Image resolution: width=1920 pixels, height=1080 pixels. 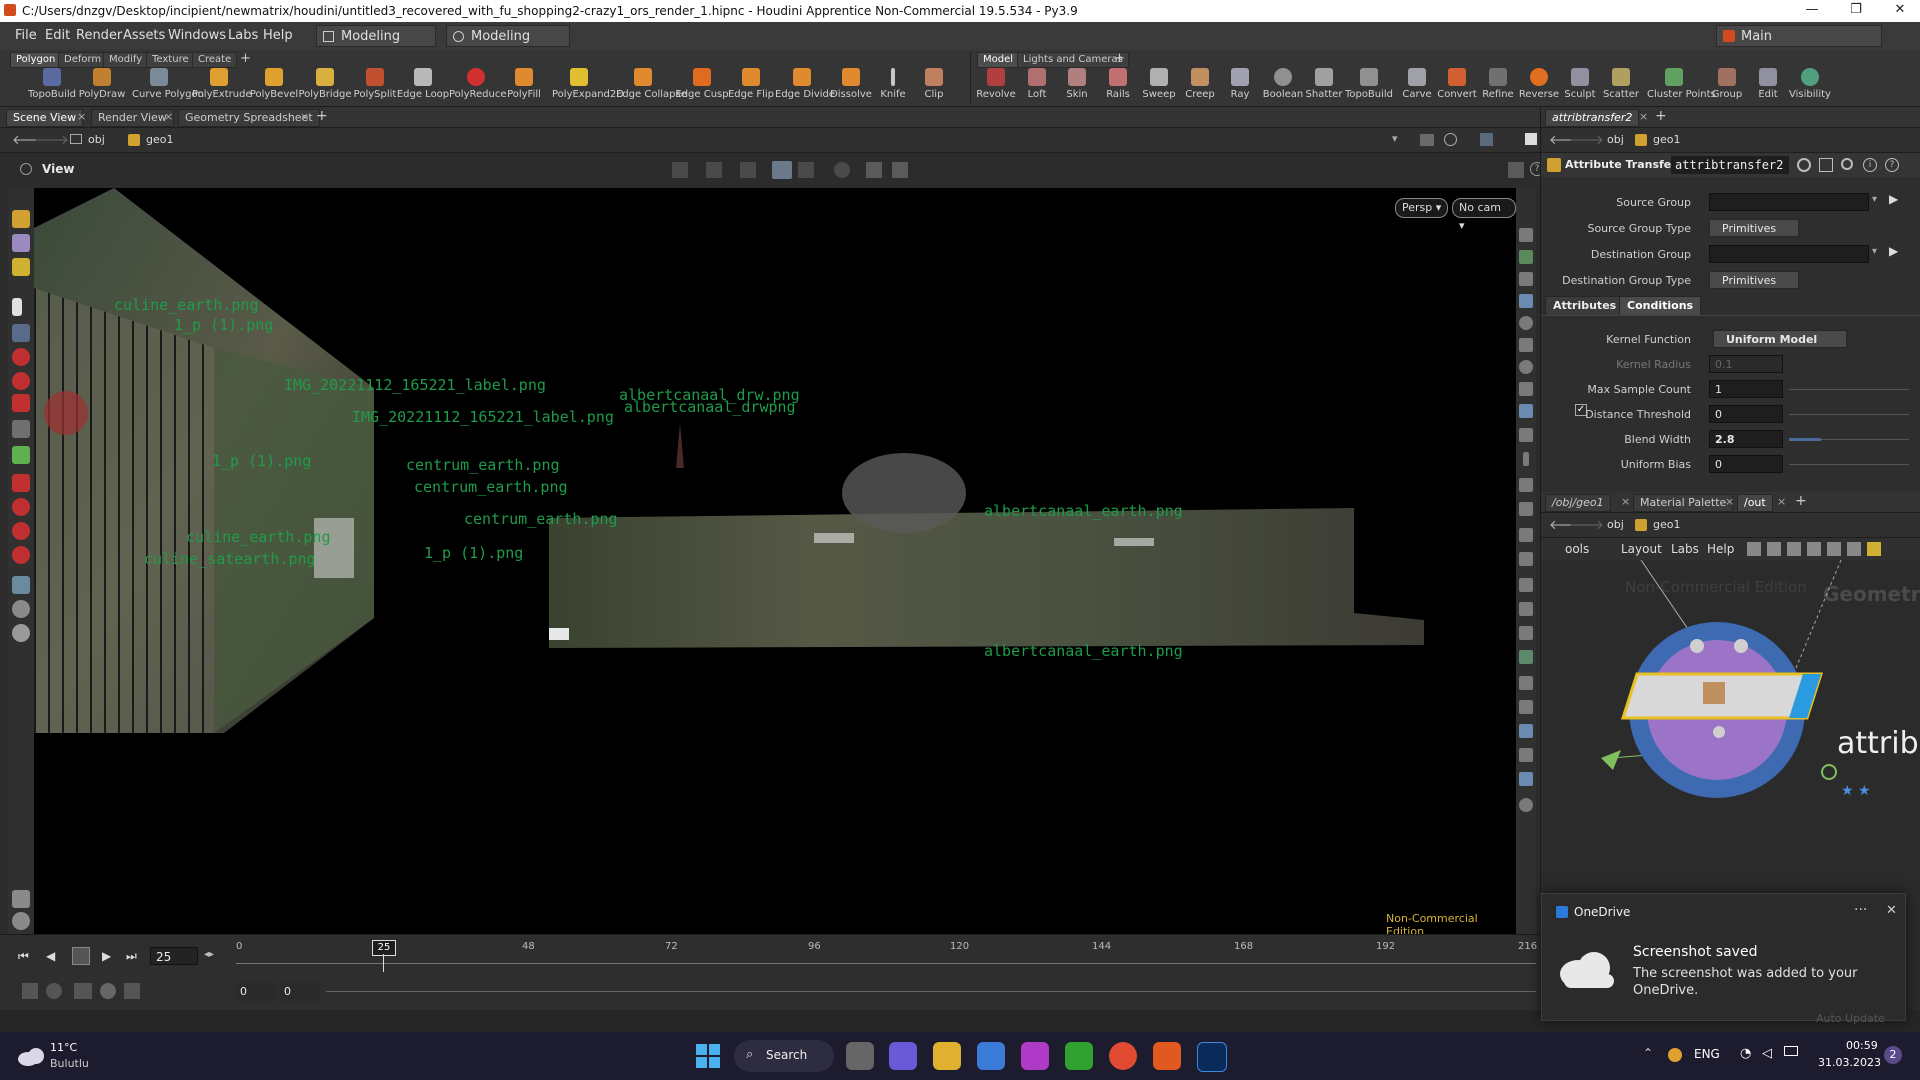 I want to click on orbit-icon, so click(x=21, y=609).